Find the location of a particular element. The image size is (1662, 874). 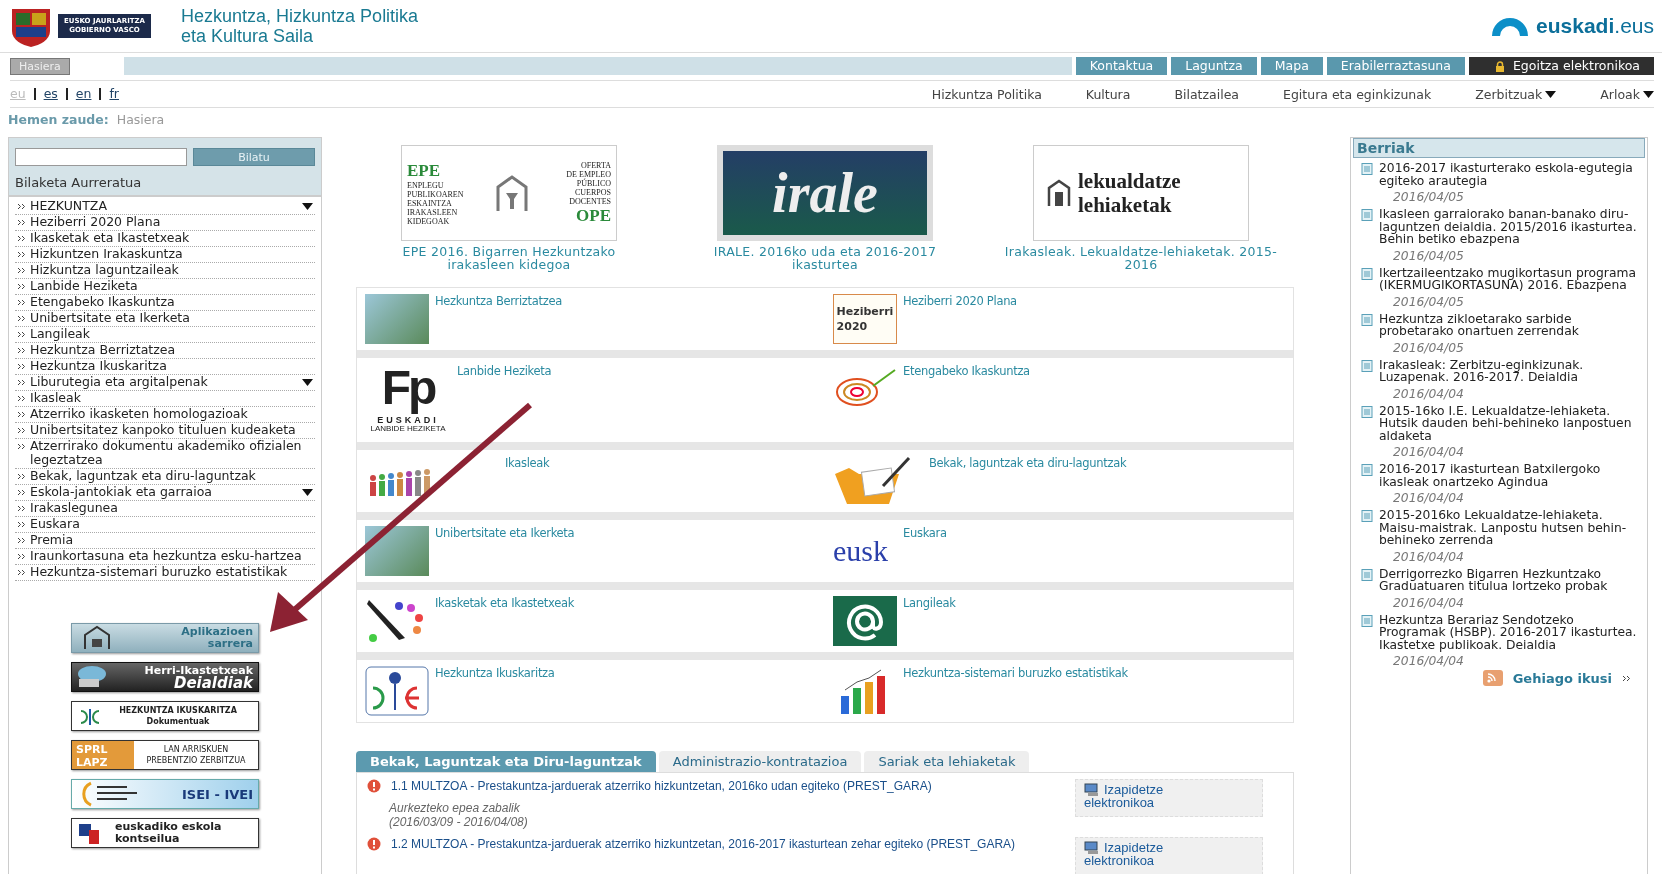

sidebar-item: Ikasketak eta Ikastetxeak is located at coordinates (165, 239).